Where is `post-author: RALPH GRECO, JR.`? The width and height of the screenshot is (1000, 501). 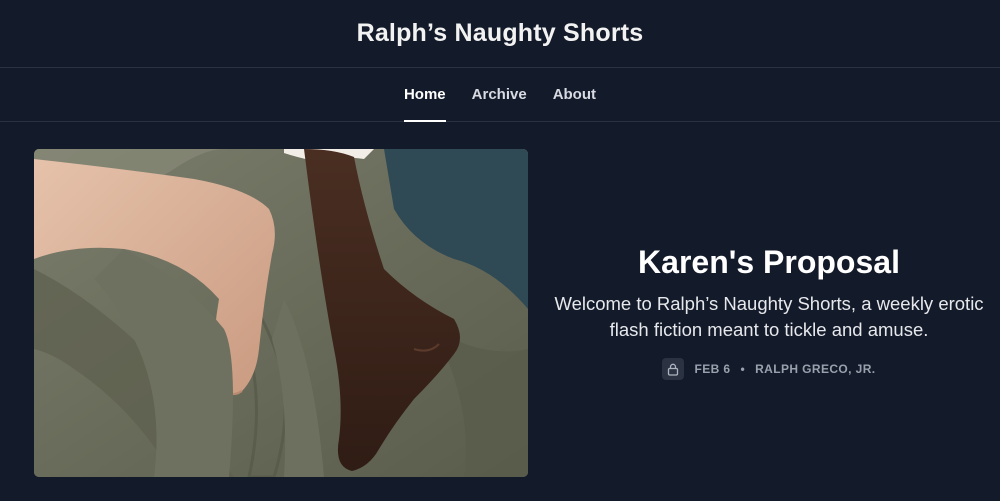 post-author: RALPH GRECO, JR. is located at coordinates (815, 369).